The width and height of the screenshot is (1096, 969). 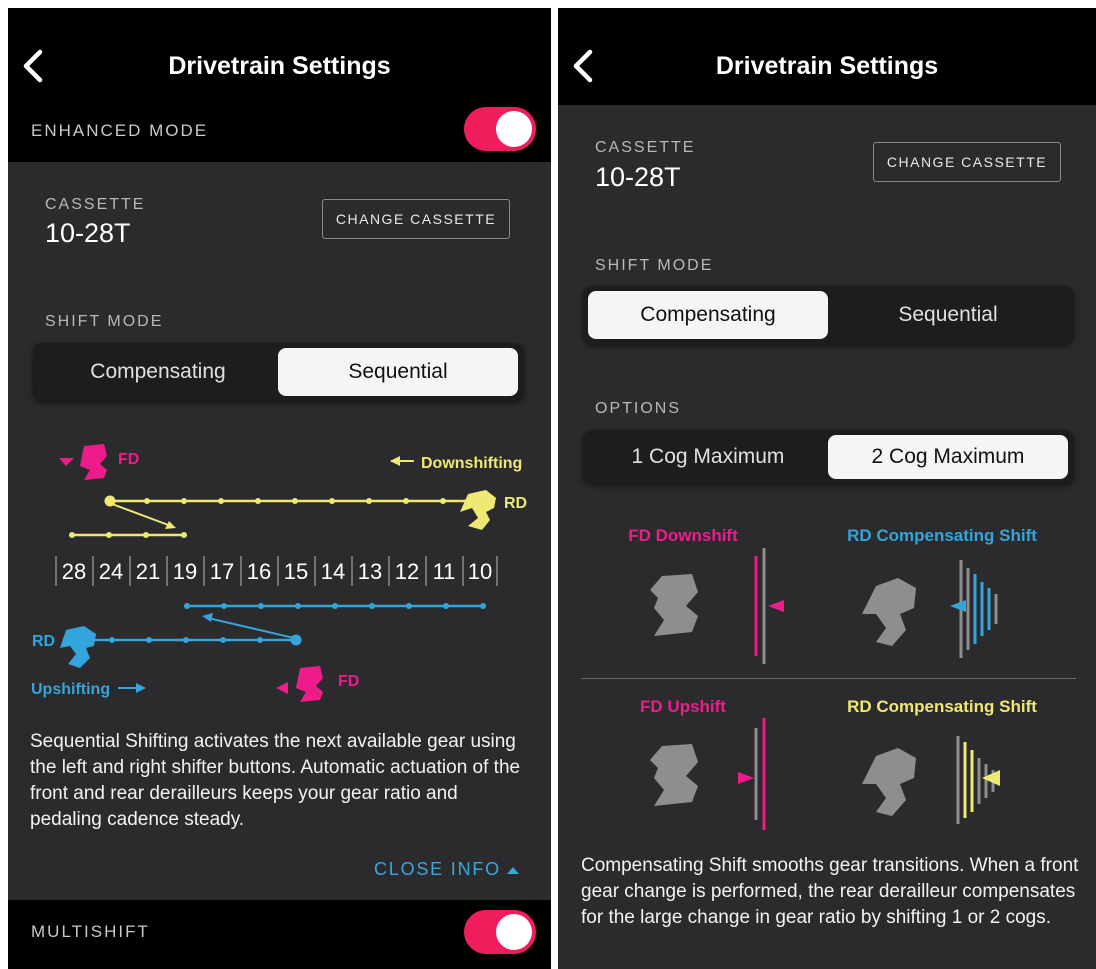 What do you see at coordinates (70, 689) in the screenshot?
I see `upshifting-label: Upshifting` at bounding box center [70, 689].